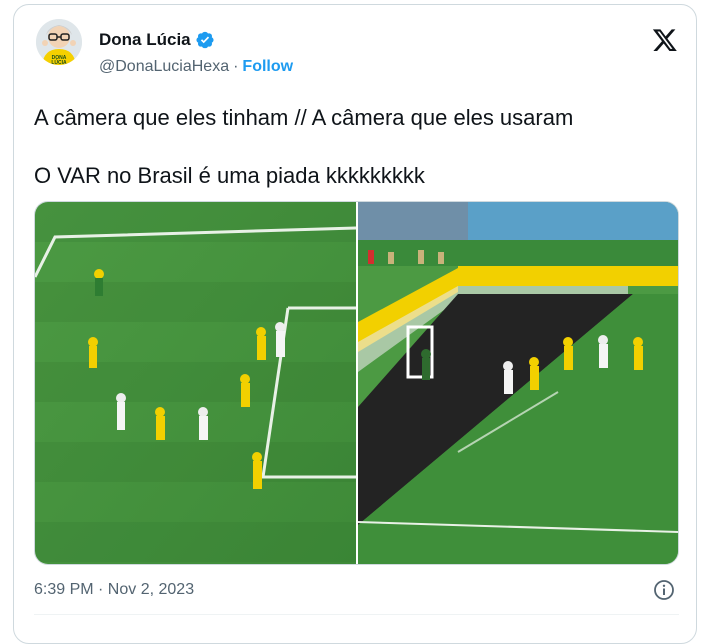  I want to click on footer-divider, so click(356, 614).